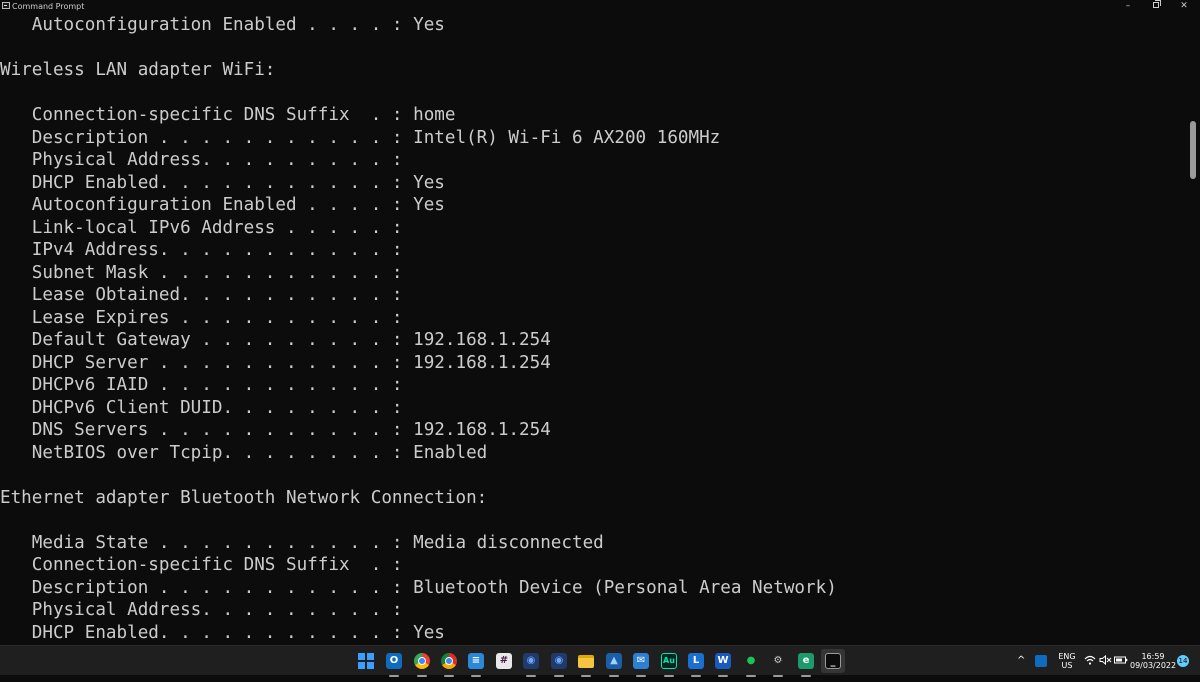 The image size is (1200, 682). Describe the element at coordinates (201, 407) in the screenshot. I see `console-line: DHCPv6 Client DUID. . . . . . . . :` at that location.